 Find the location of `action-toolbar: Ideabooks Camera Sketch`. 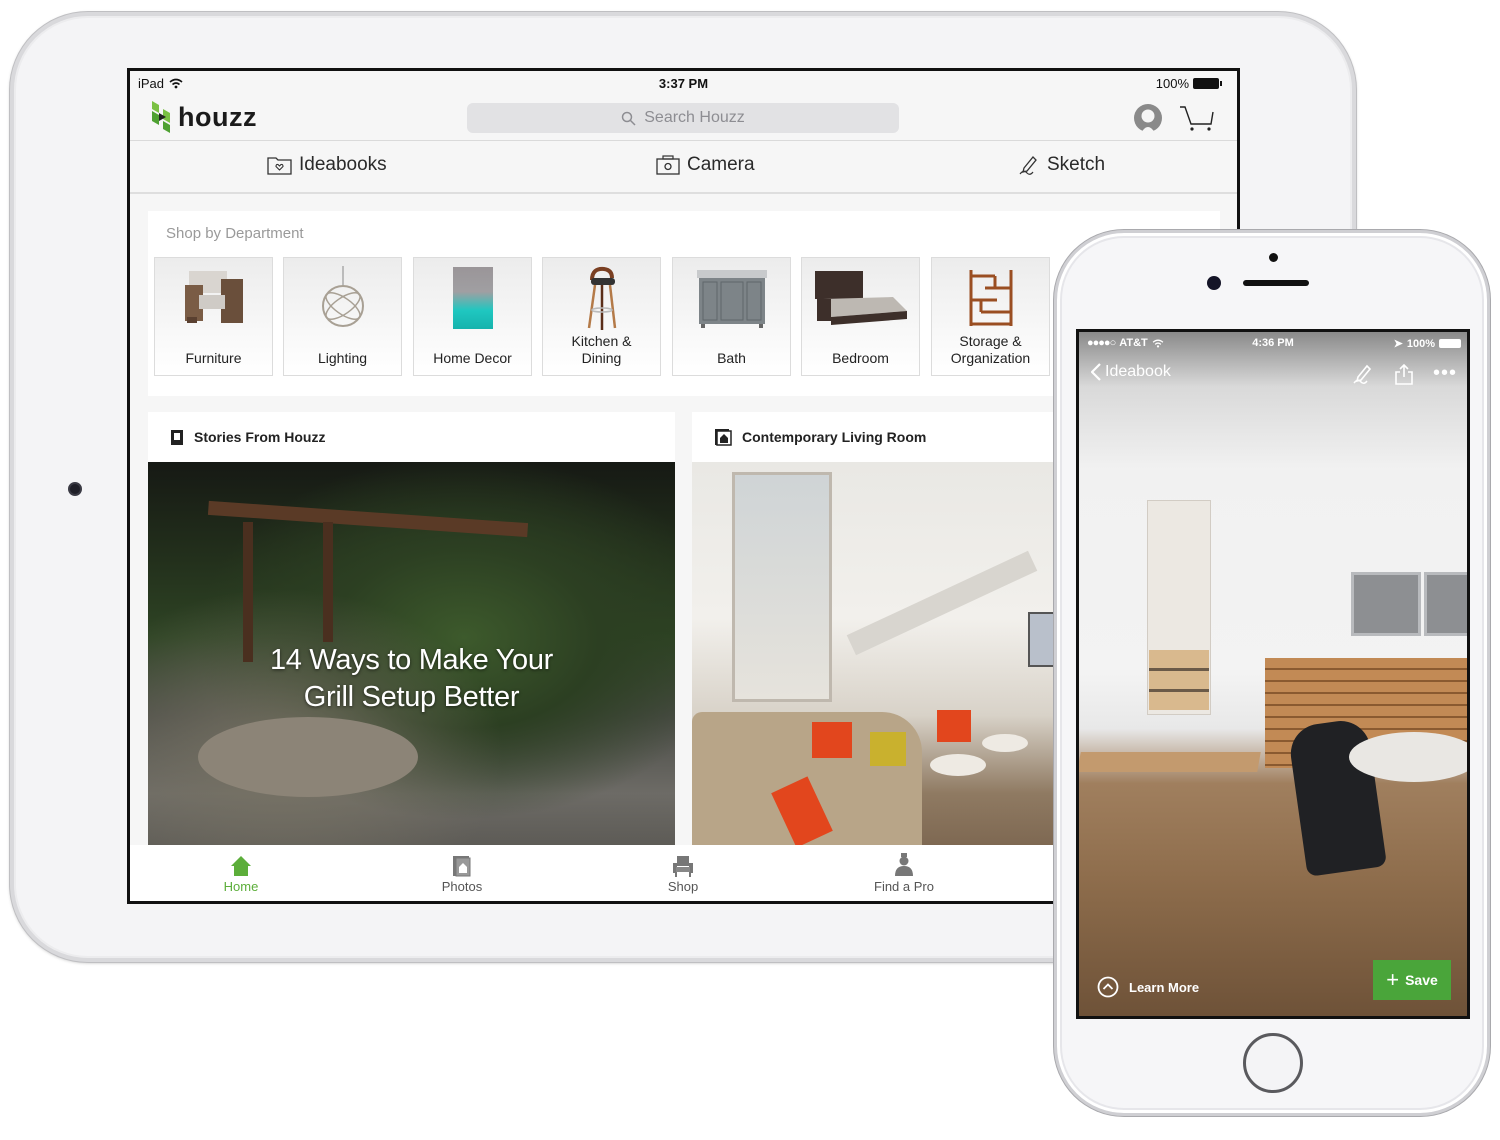

action-toolbar: Ideabooks Camera Sketch is located at coordinates (683, 167).